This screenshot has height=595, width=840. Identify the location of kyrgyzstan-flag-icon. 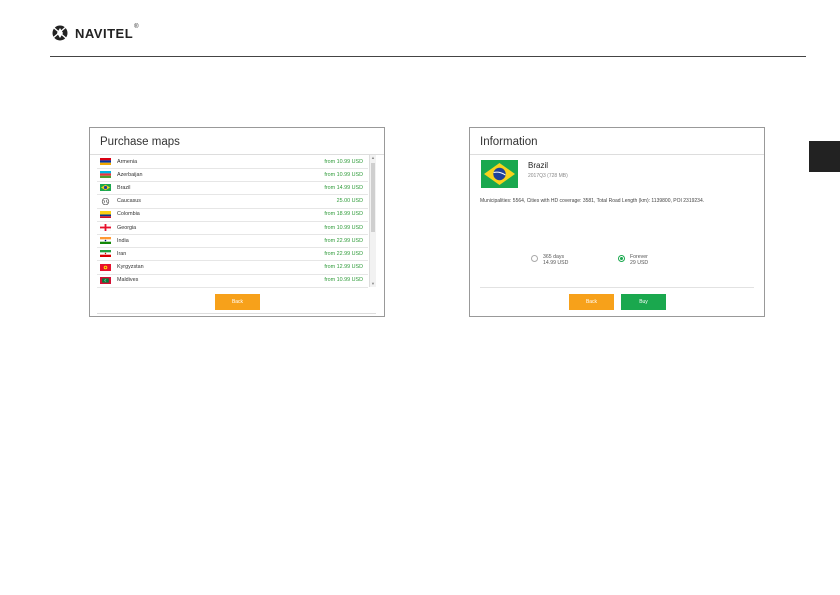
(105, 267).